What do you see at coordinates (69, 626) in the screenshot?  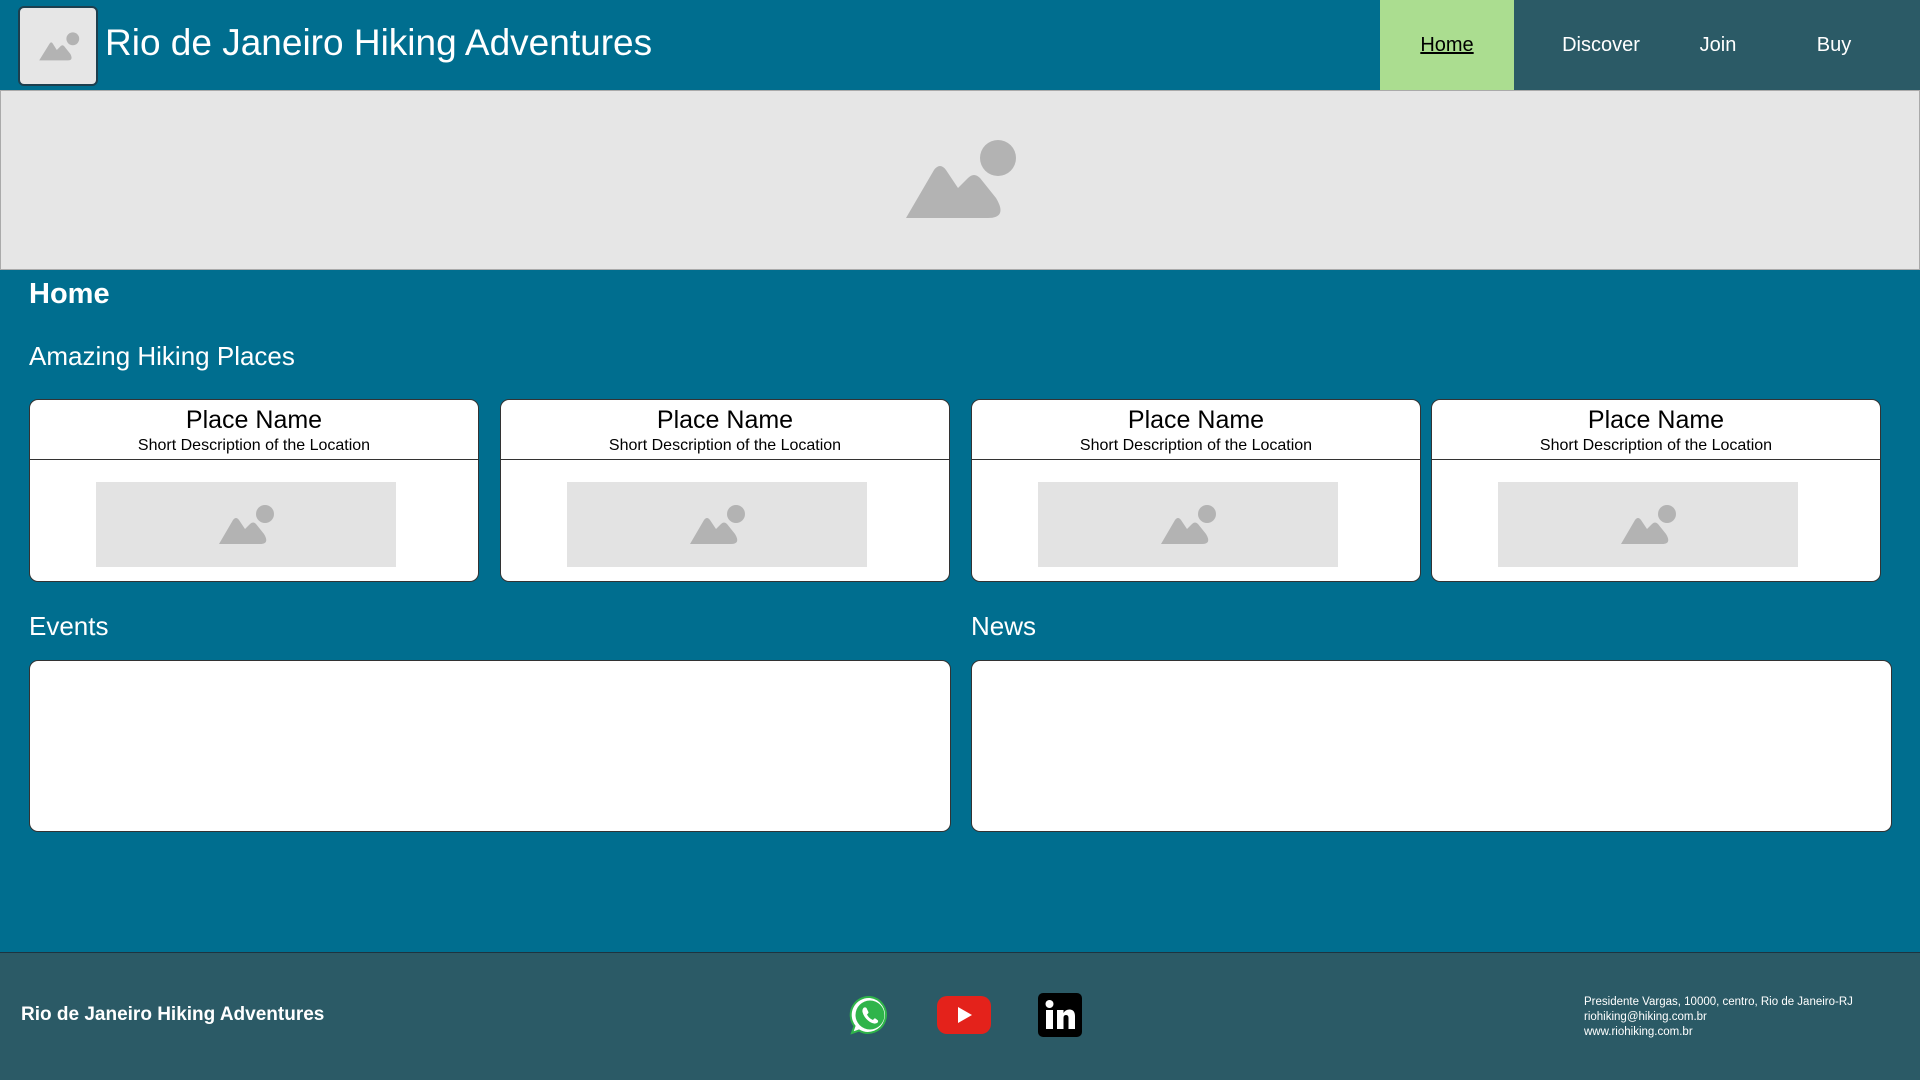 I see `events-section-title: Events` at bounding box center [69, 626].